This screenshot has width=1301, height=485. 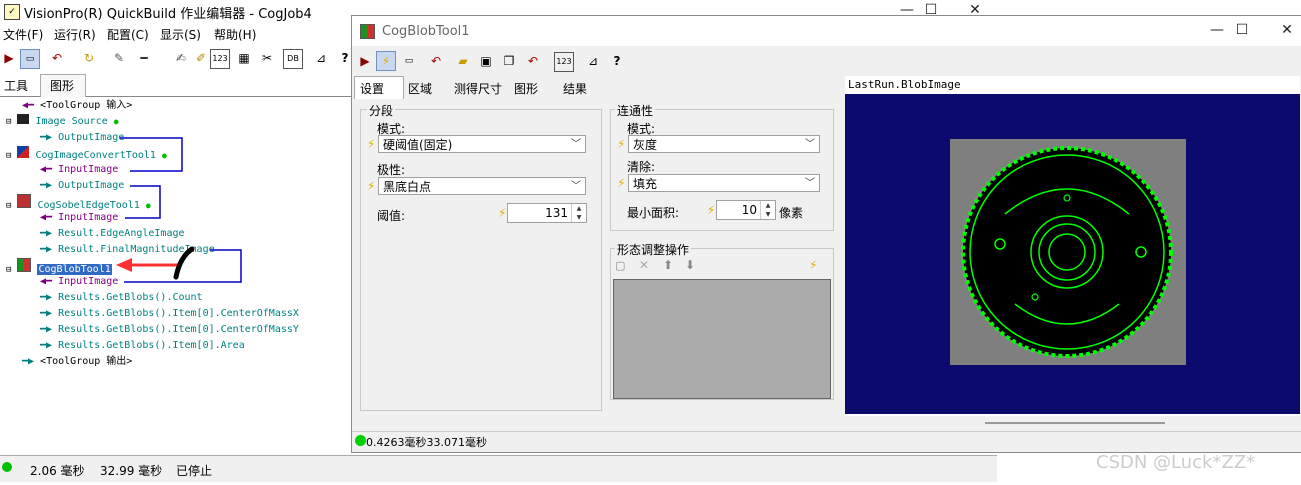 What do you see at coordinates (1284, 31) in the screenshot?
I see `dialog-close-button: ✕` at bounding box center [1284, 31].